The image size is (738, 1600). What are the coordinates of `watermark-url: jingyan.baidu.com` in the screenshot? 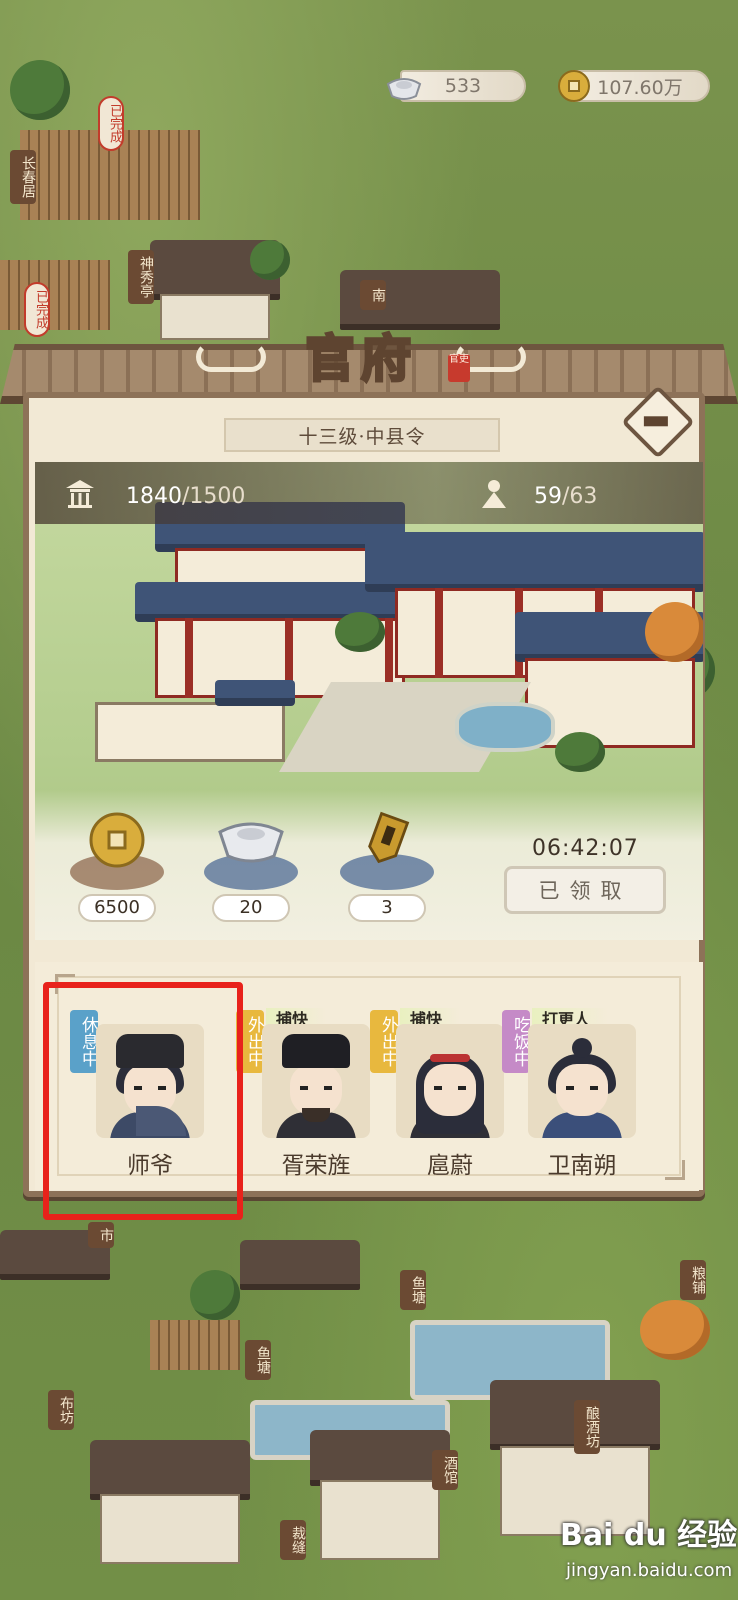 It's located at (649, 1570).